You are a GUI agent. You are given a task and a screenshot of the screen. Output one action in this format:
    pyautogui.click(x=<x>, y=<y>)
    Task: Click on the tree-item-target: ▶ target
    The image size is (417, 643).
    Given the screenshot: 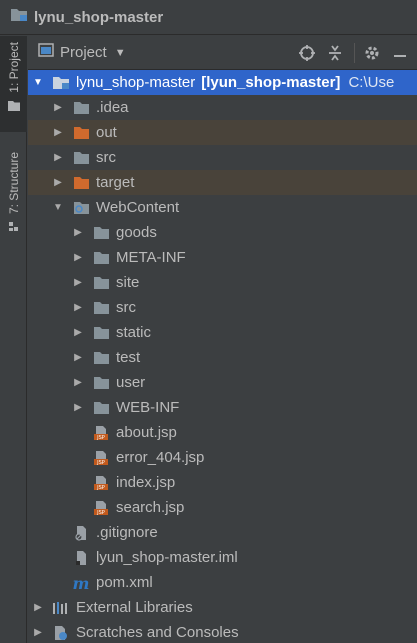 What is the action you would take?
    pyautogui.click(x=222, y=182)
    